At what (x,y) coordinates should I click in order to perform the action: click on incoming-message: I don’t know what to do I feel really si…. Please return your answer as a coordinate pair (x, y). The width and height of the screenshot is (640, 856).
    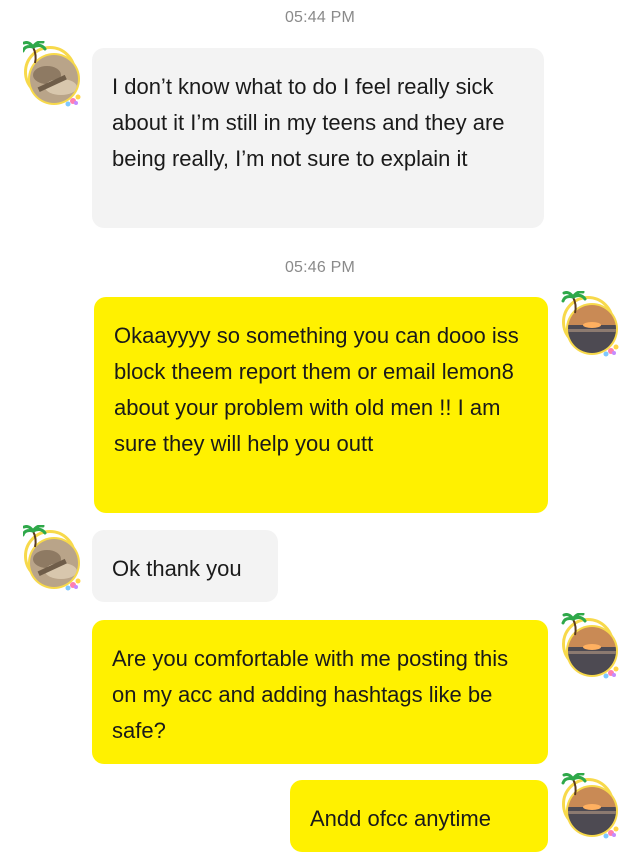
    Looking at the image, I should click on (318, 138).